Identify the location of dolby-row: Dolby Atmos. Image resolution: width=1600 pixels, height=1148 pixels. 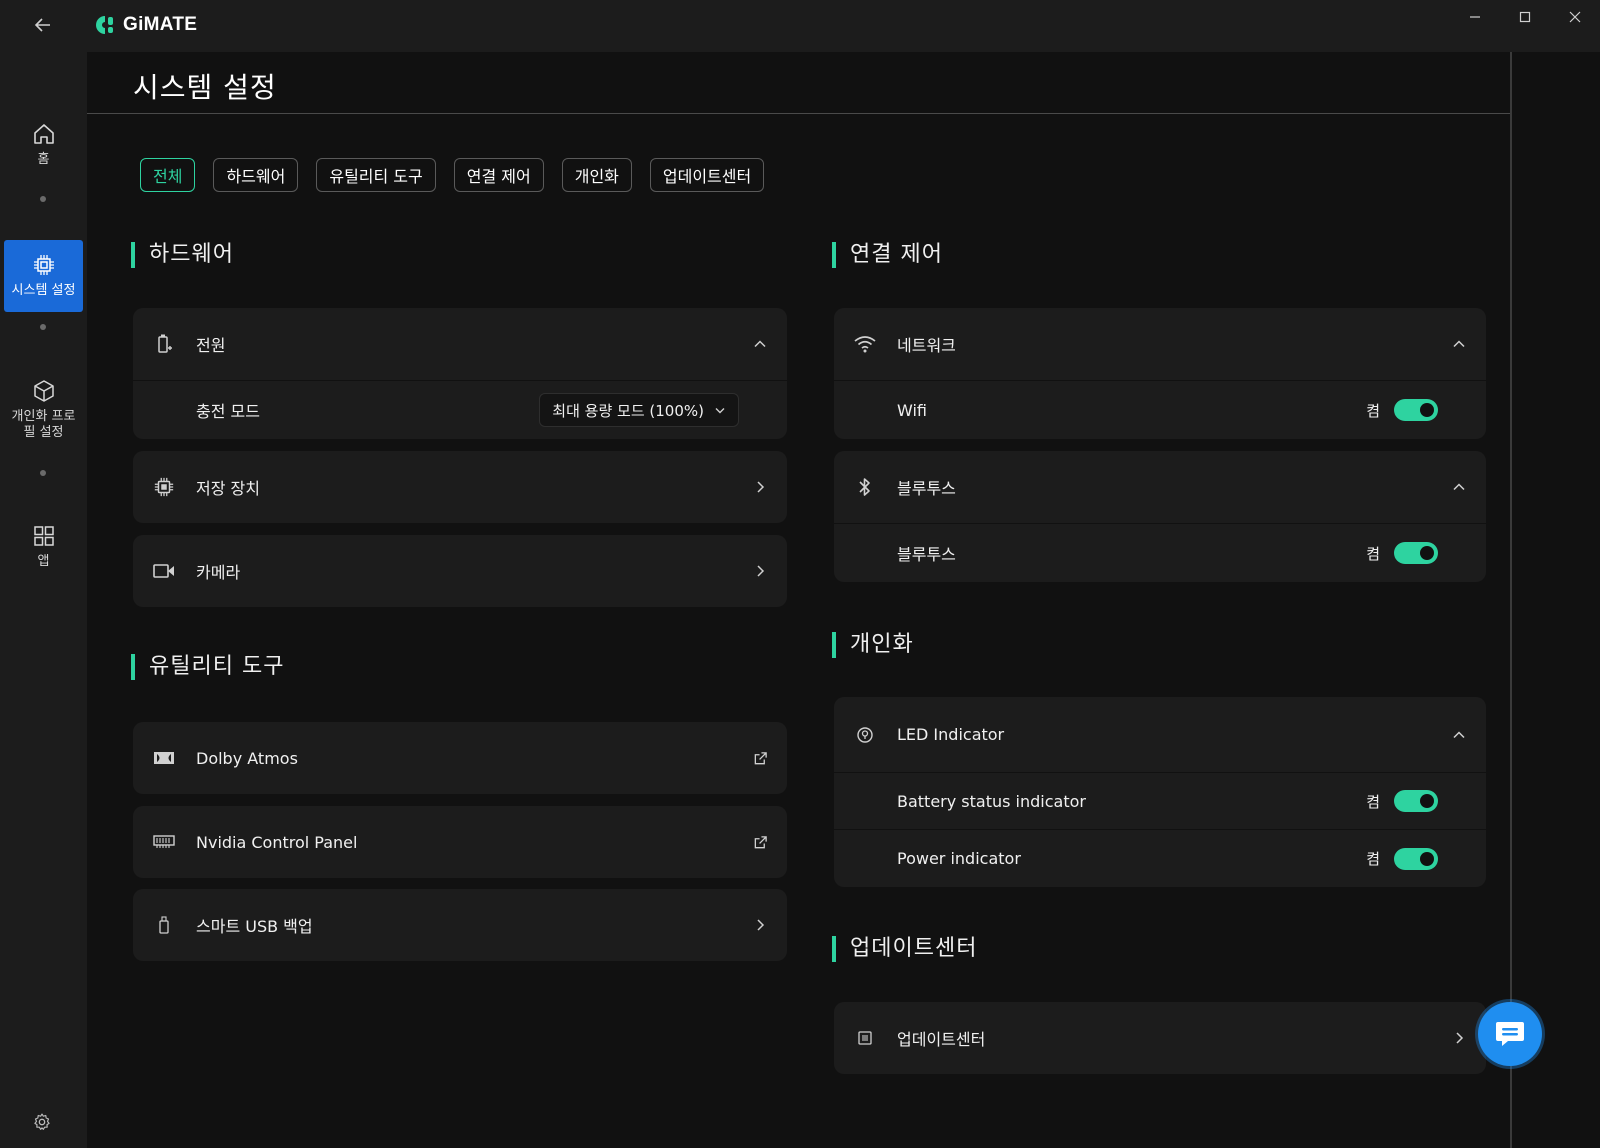
(460, 758).